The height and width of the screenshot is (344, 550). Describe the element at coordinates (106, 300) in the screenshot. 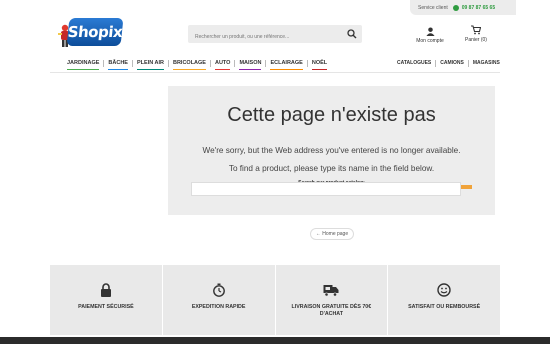

I see `feature-secure-payment: PAIEMENT SÉCURISÉ` at that location.